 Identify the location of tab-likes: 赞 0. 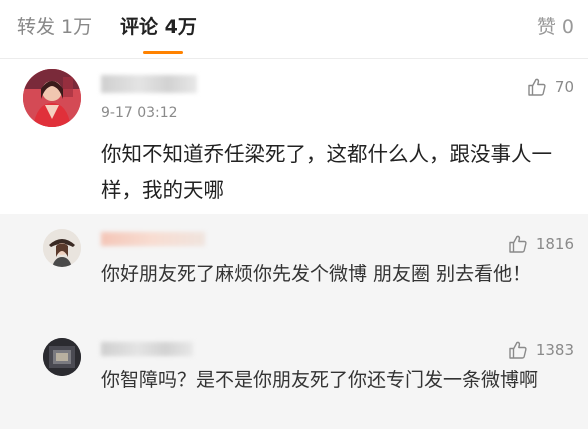
(555, 27).